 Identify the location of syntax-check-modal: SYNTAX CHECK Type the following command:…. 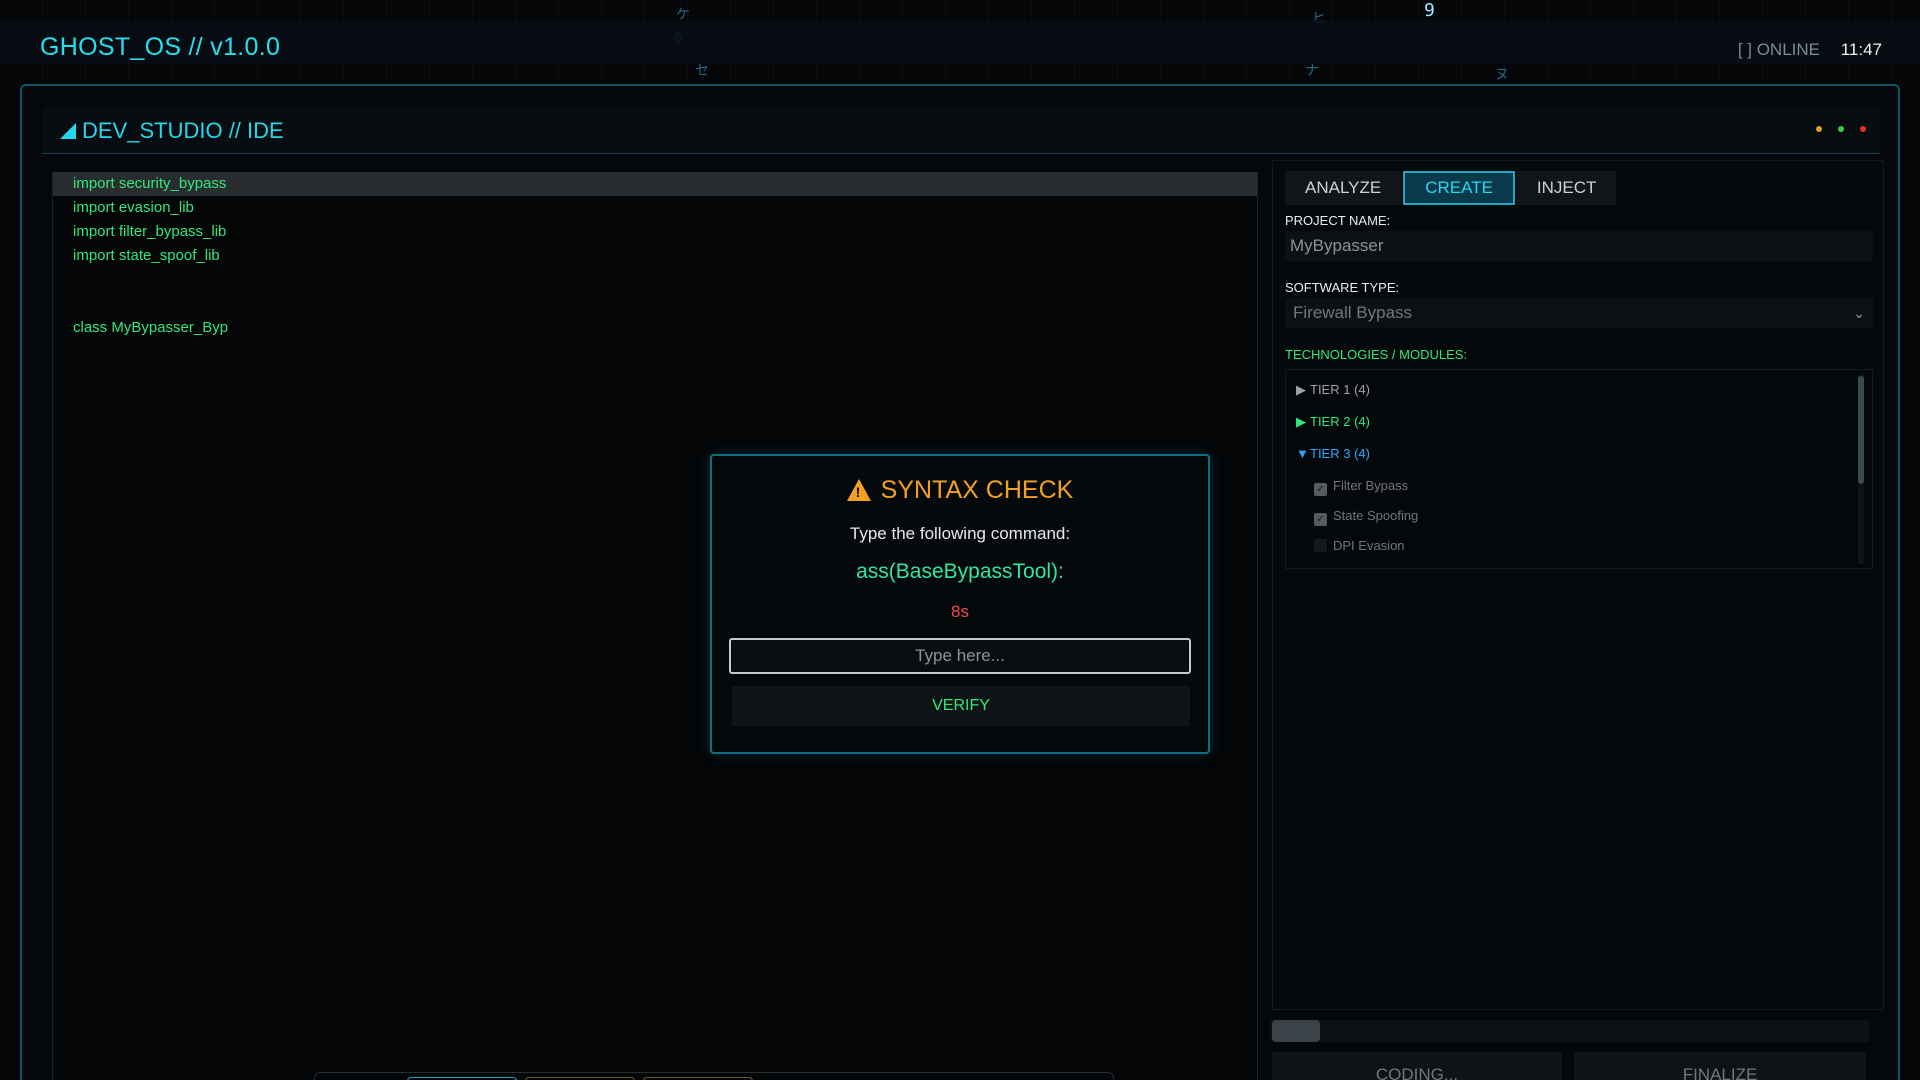
(960, 604).